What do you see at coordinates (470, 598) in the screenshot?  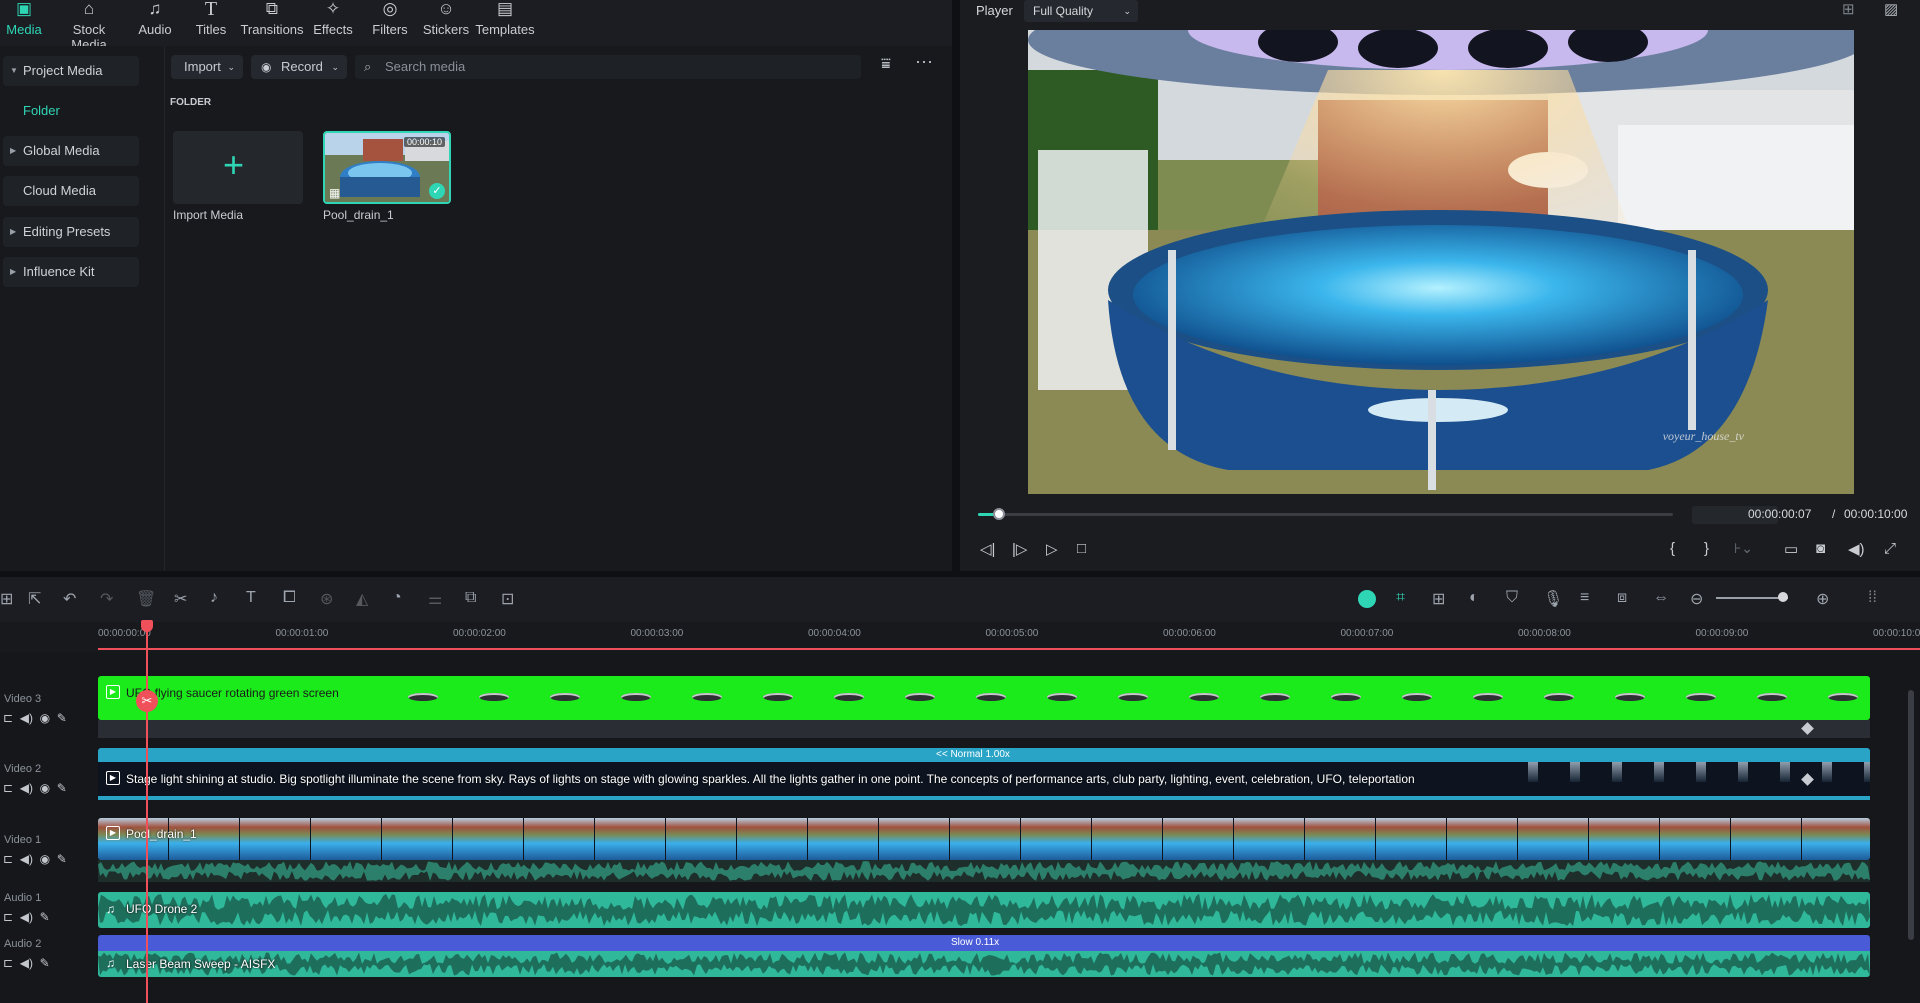 I see `group-icon: ⧉` at bounding box center [470, 598].